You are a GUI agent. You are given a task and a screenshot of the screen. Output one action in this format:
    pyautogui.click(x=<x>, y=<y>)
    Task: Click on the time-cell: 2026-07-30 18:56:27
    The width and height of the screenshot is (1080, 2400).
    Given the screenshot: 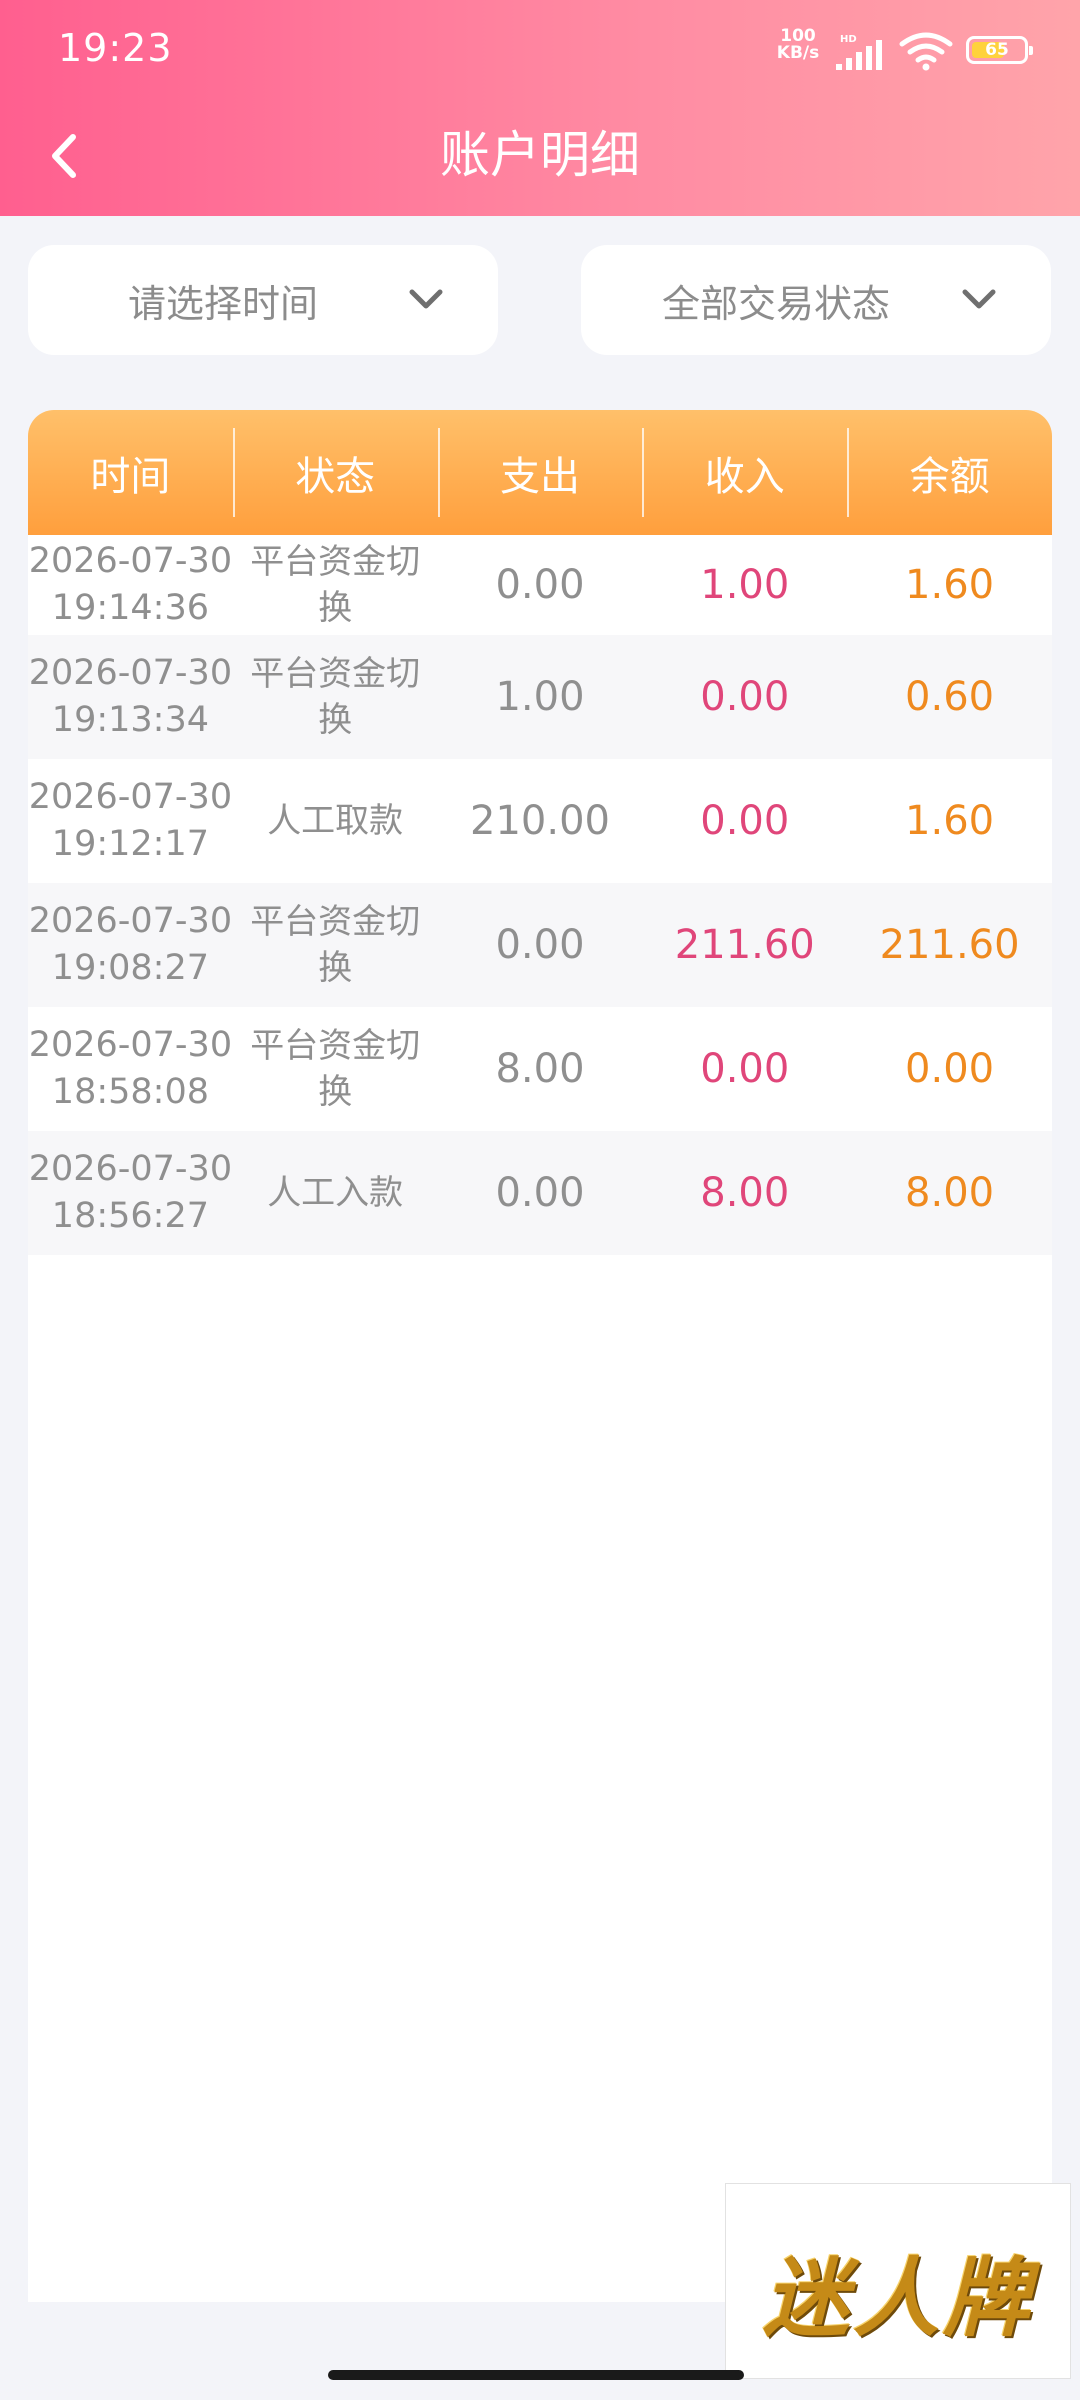 What is the action you would take?
    pyautogui.click(x=130, y=1193)
    